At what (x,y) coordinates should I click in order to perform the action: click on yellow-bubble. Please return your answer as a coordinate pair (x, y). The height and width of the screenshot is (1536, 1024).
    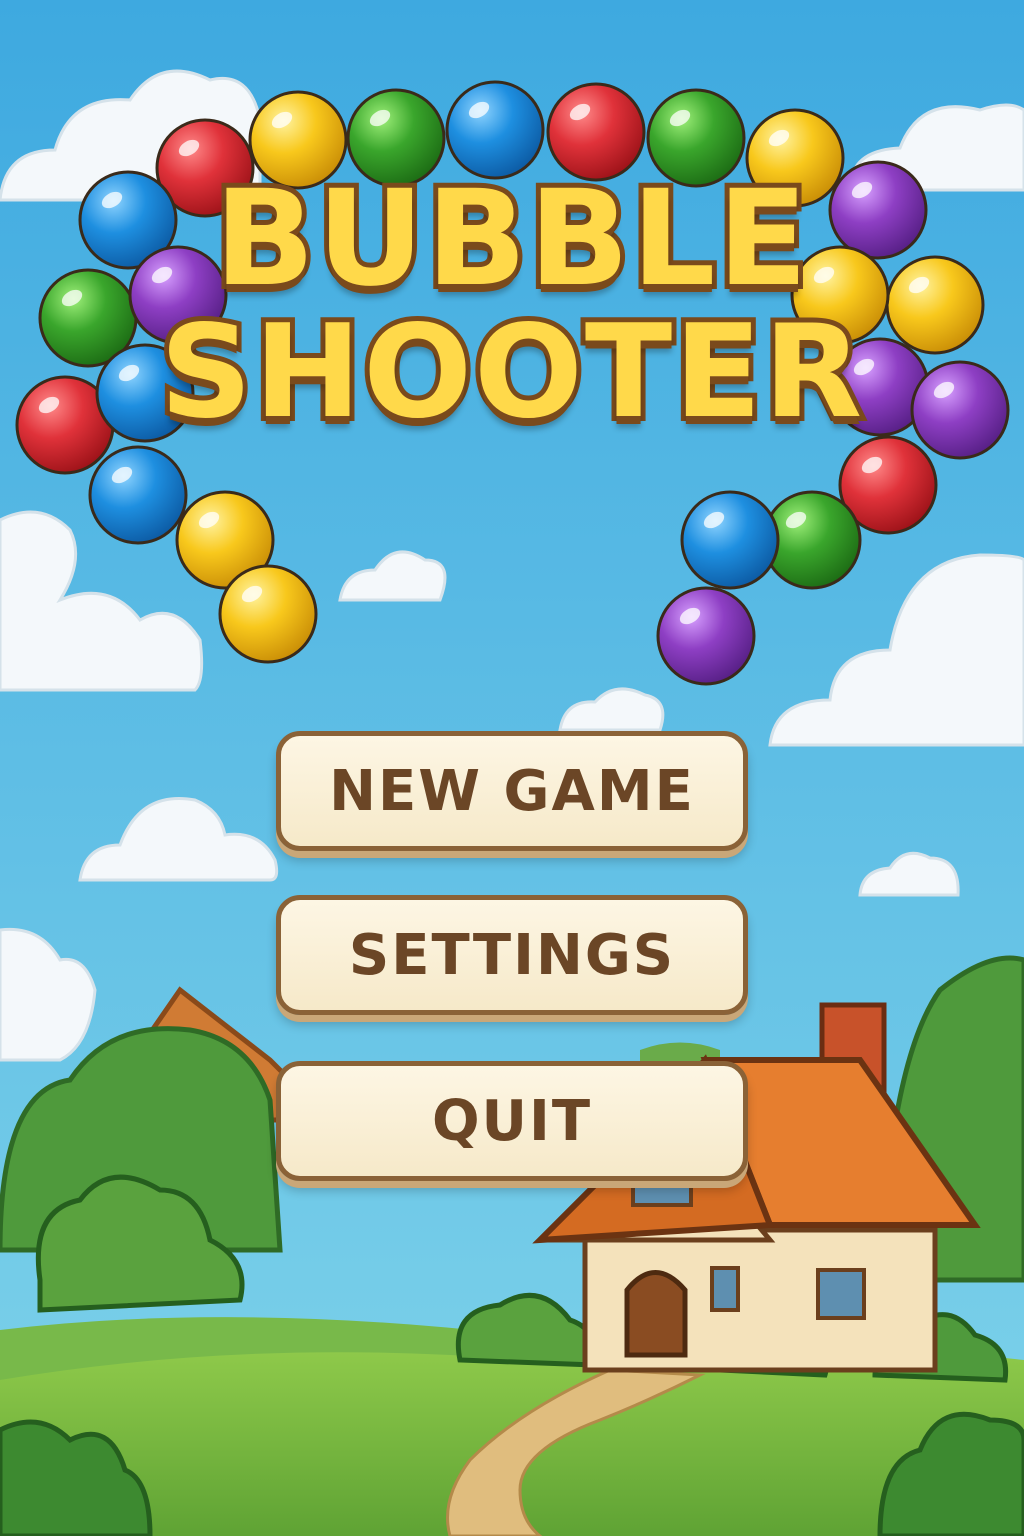
    Looking at the image, I should click on (268, 614).